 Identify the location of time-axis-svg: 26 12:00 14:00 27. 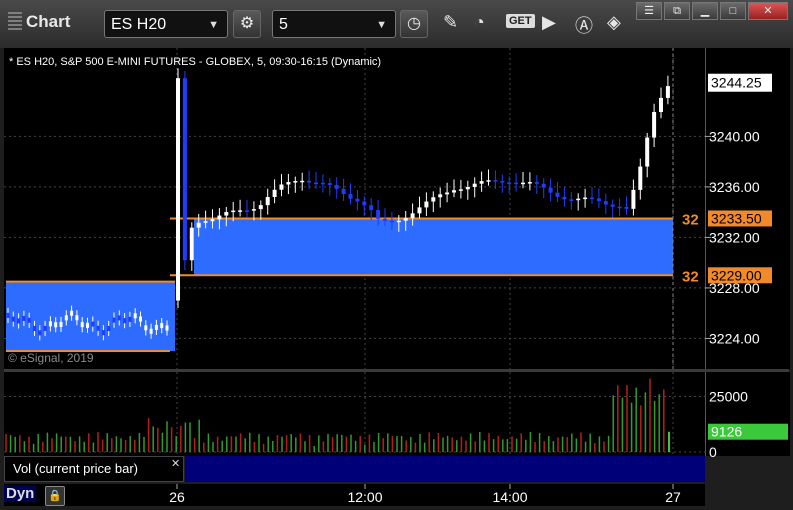
(425, 494).